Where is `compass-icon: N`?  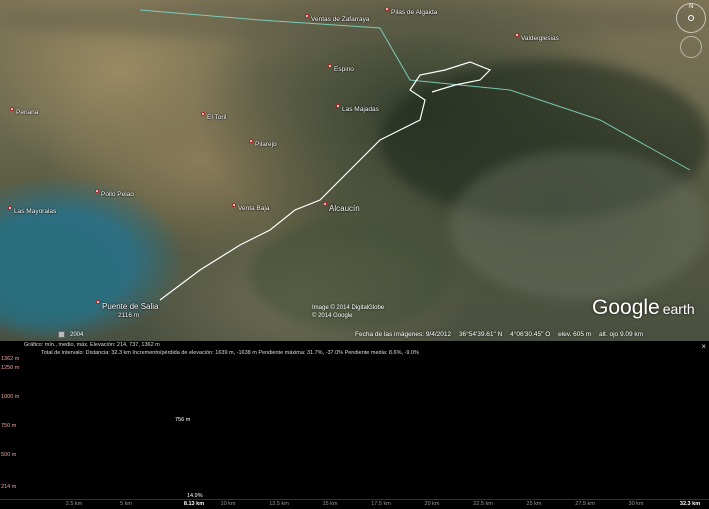
compass-icon: N is located at coordinates (691, 18).